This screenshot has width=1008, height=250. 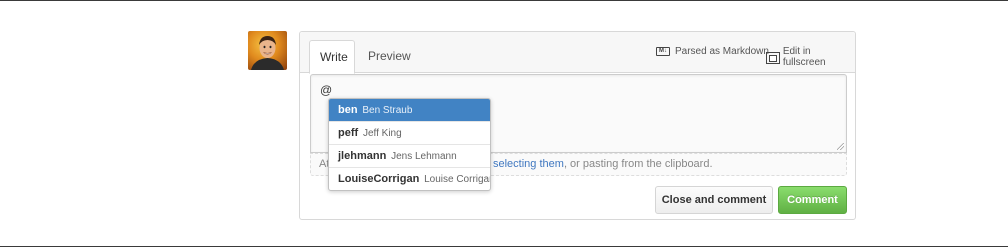 I want to click on suggestion-item: ben Ben Straub, so click(x=409, y=110).